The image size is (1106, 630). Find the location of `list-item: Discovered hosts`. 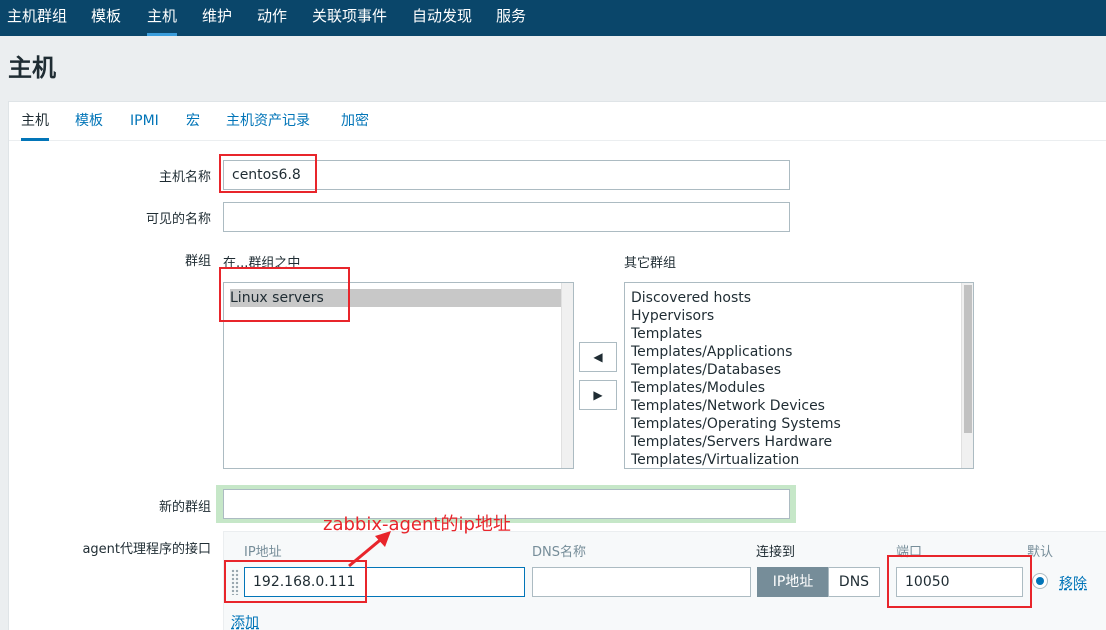

list-item: Discovered hosts is located at coordinates (691, 298).